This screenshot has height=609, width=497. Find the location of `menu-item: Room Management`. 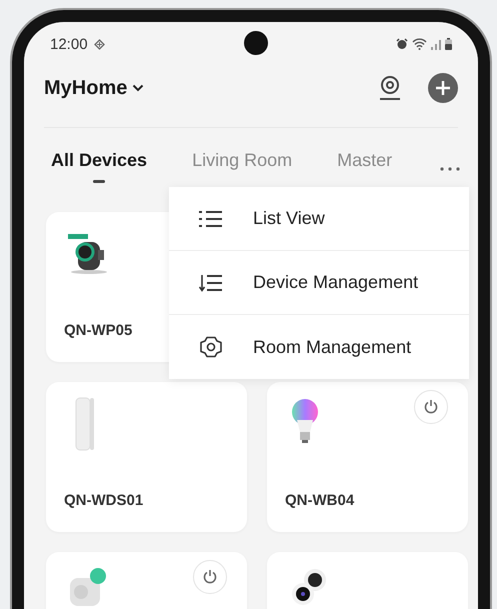

menu-item: Room Management is located at coordinates (319, 347).